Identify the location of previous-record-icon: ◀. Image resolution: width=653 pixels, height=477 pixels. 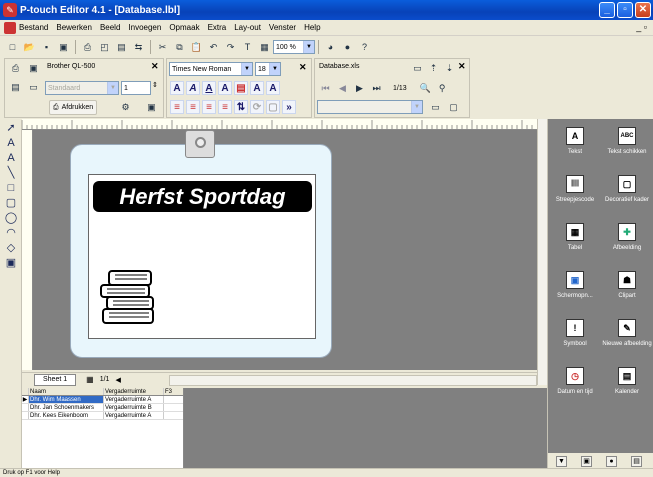
(342, 88).